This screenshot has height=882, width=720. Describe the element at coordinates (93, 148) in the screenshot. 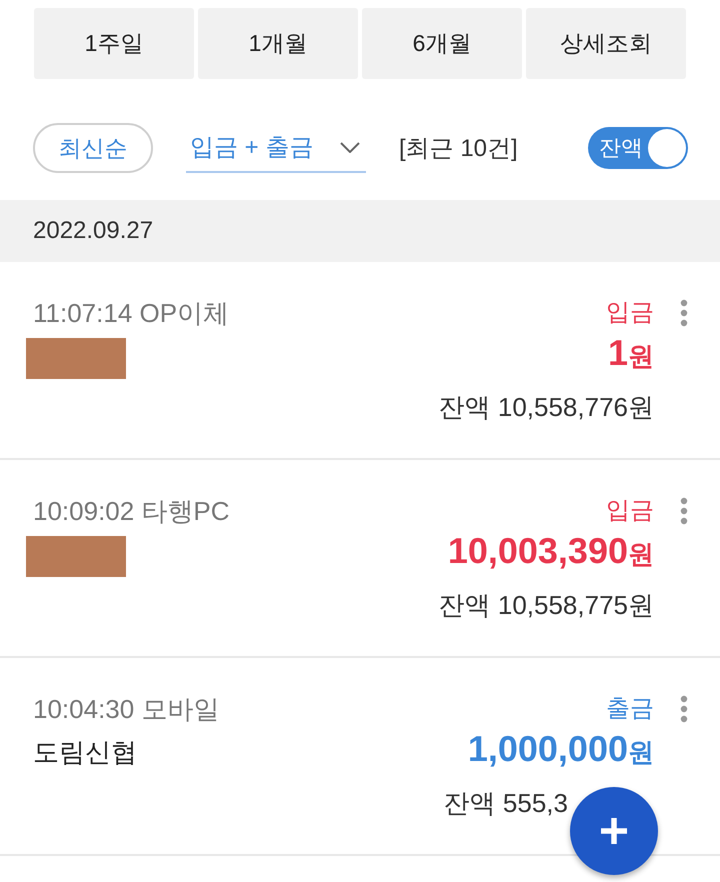

I see `sort-button: 최신순` at that location.